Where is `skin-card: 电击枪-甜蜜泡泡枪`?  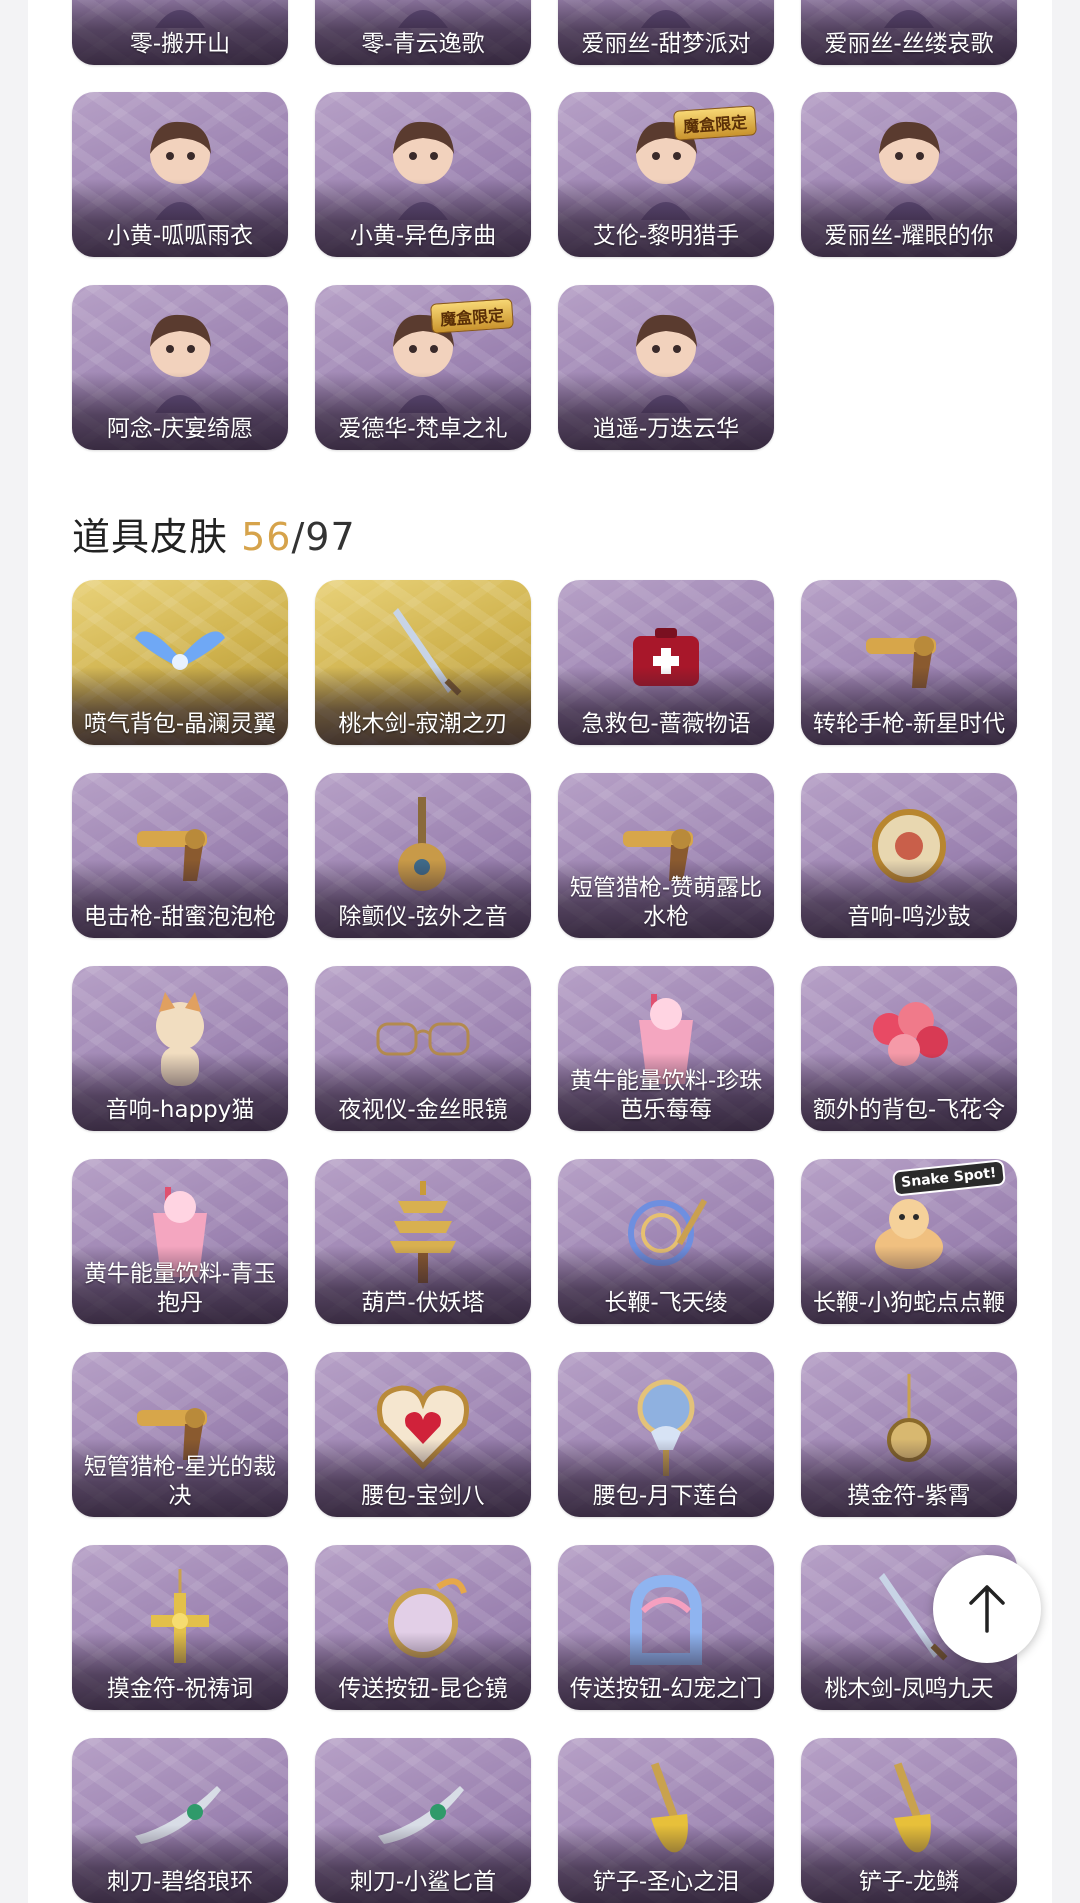
skin-card: 电击枪-甜蜜泡泡枪 is located at coordinates (180, 855).